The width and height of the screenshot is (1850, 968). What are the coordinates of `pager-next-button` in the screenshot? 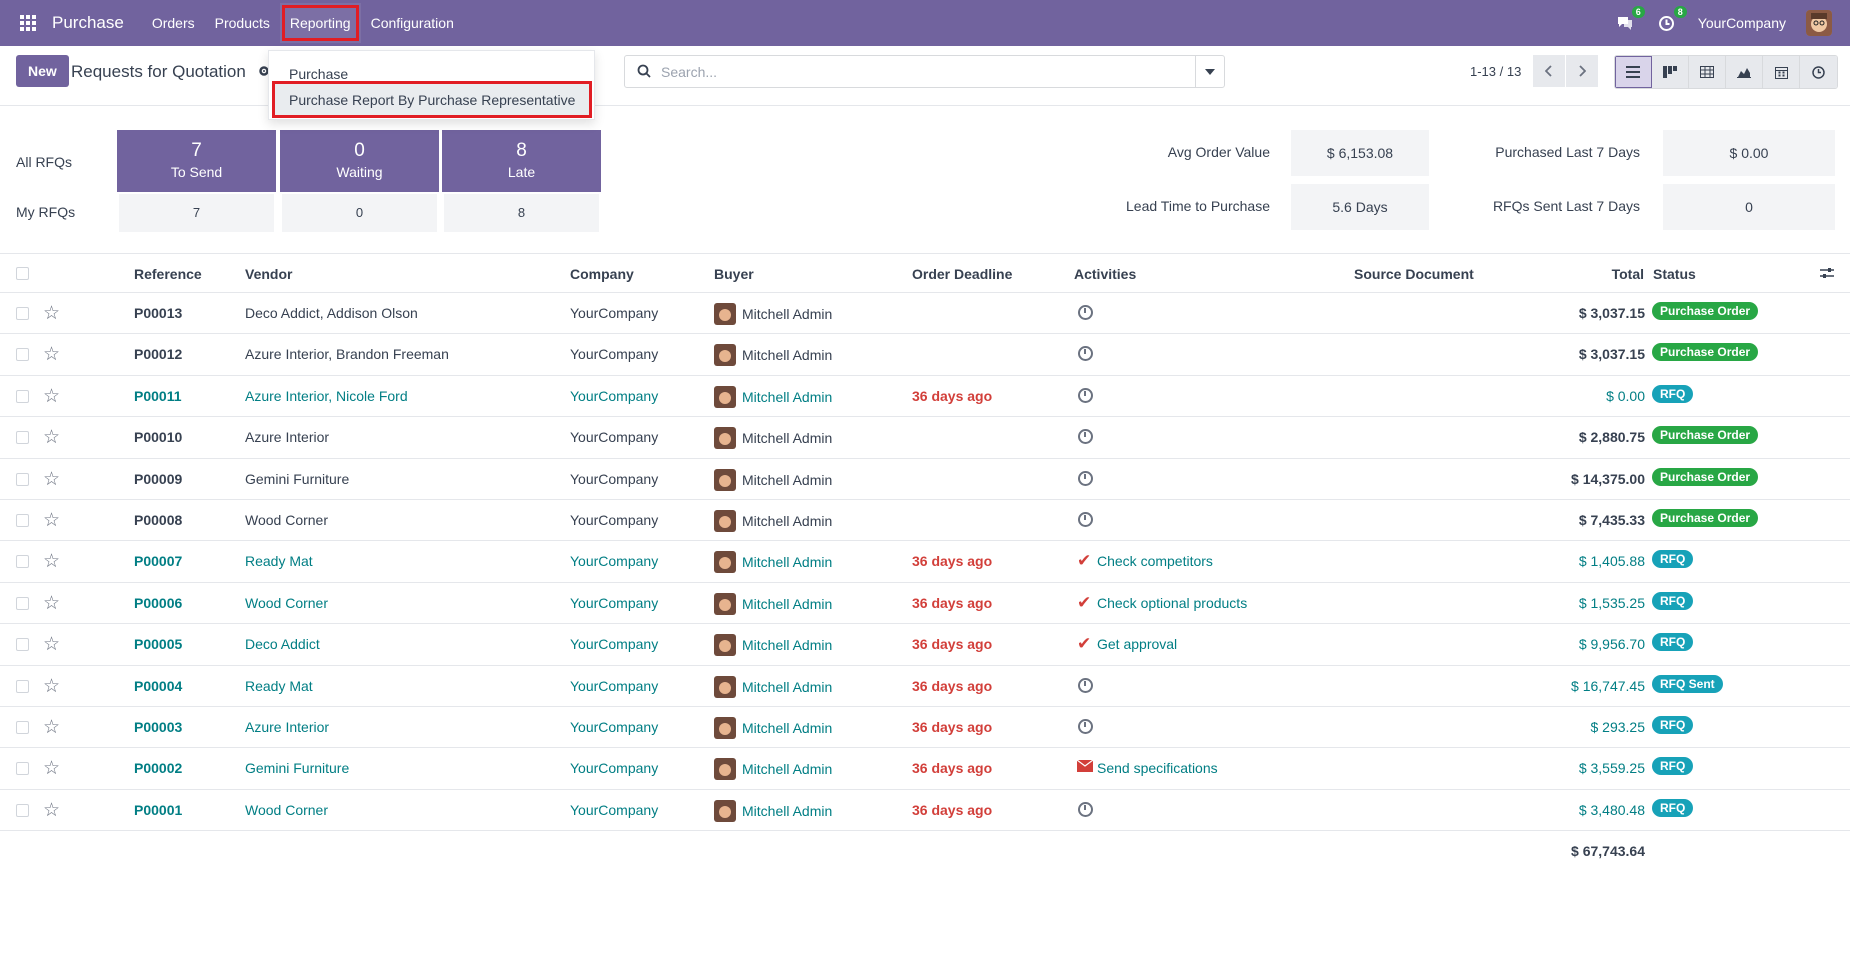 It's located at (1582, 71).